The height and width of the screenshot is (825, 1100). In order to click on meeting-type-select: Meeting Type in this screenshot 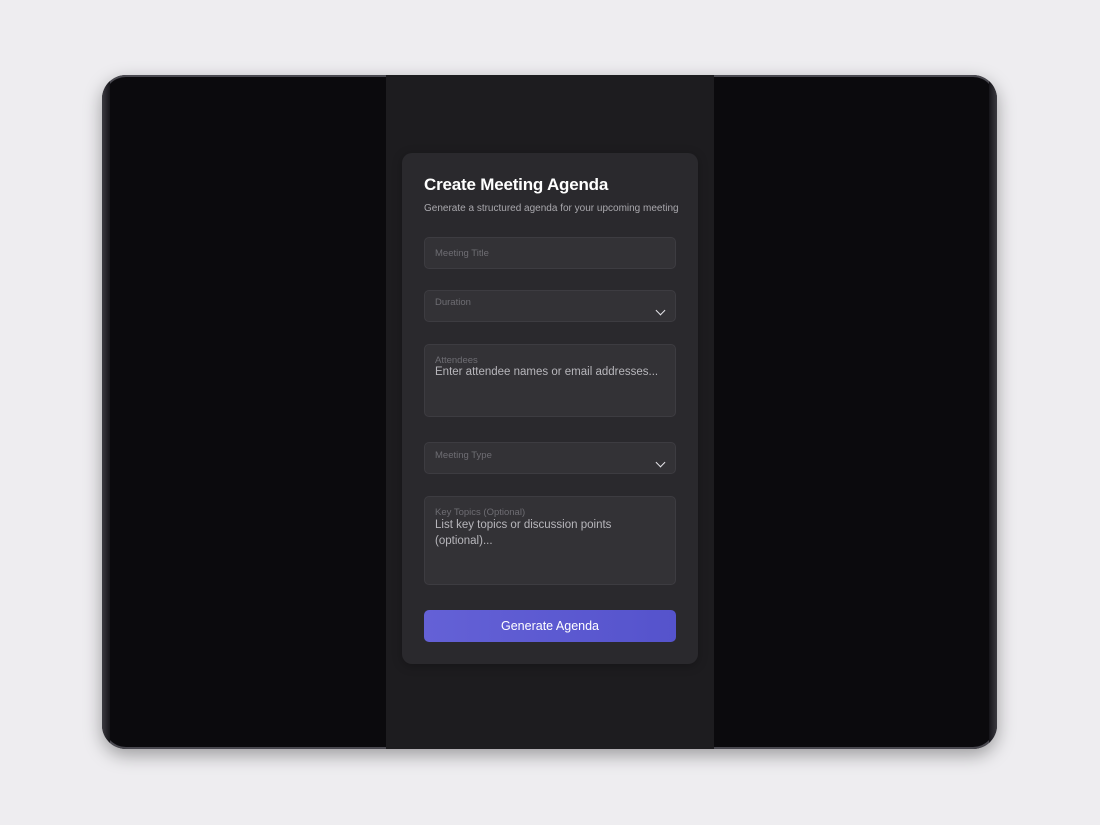, I will do `click(550, 458)`.